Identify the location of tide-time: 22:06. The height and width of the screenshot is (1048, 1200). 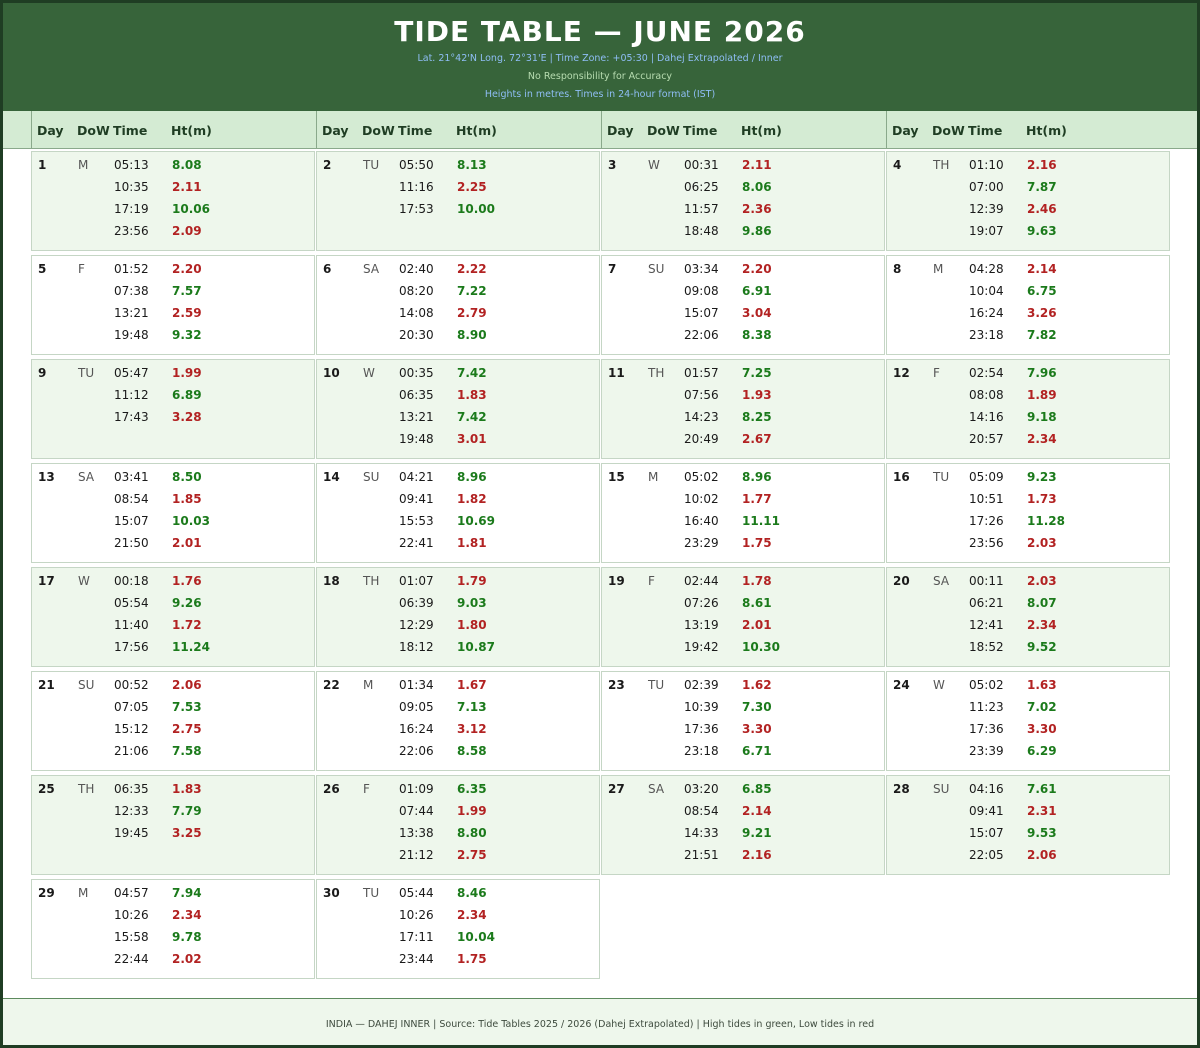
(416, 751).